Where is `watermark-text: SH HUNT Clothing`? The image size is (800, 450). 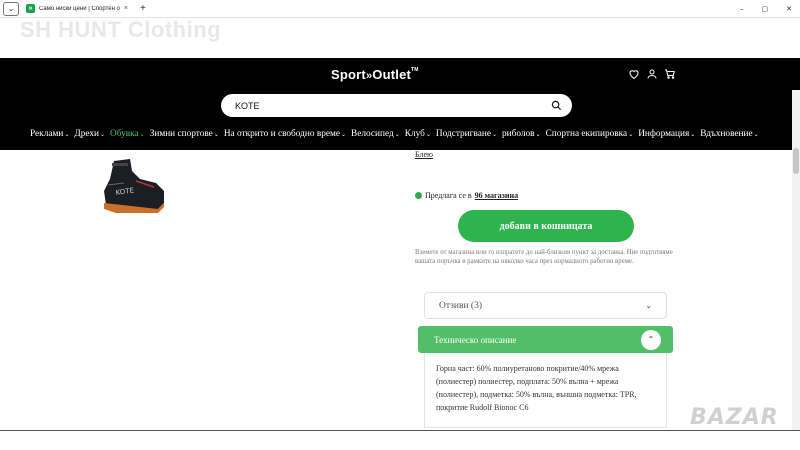 watermark-text: SH HUNT Clothing is located at coordinates (121, 29).